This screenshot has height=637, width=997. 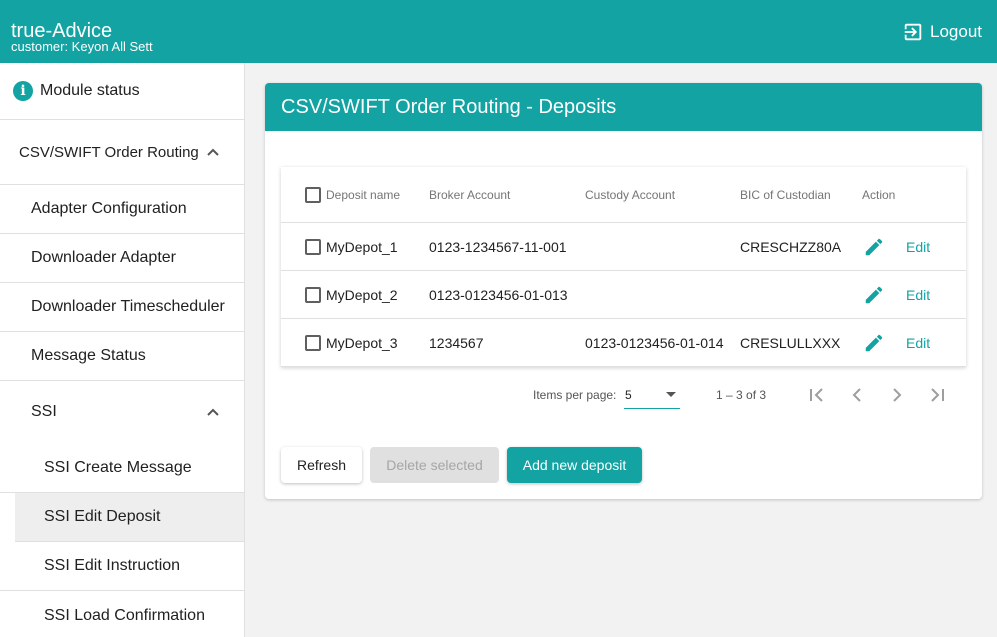 I want to click on sidebar-item-label: Message Status, so click(x=88, y=355).